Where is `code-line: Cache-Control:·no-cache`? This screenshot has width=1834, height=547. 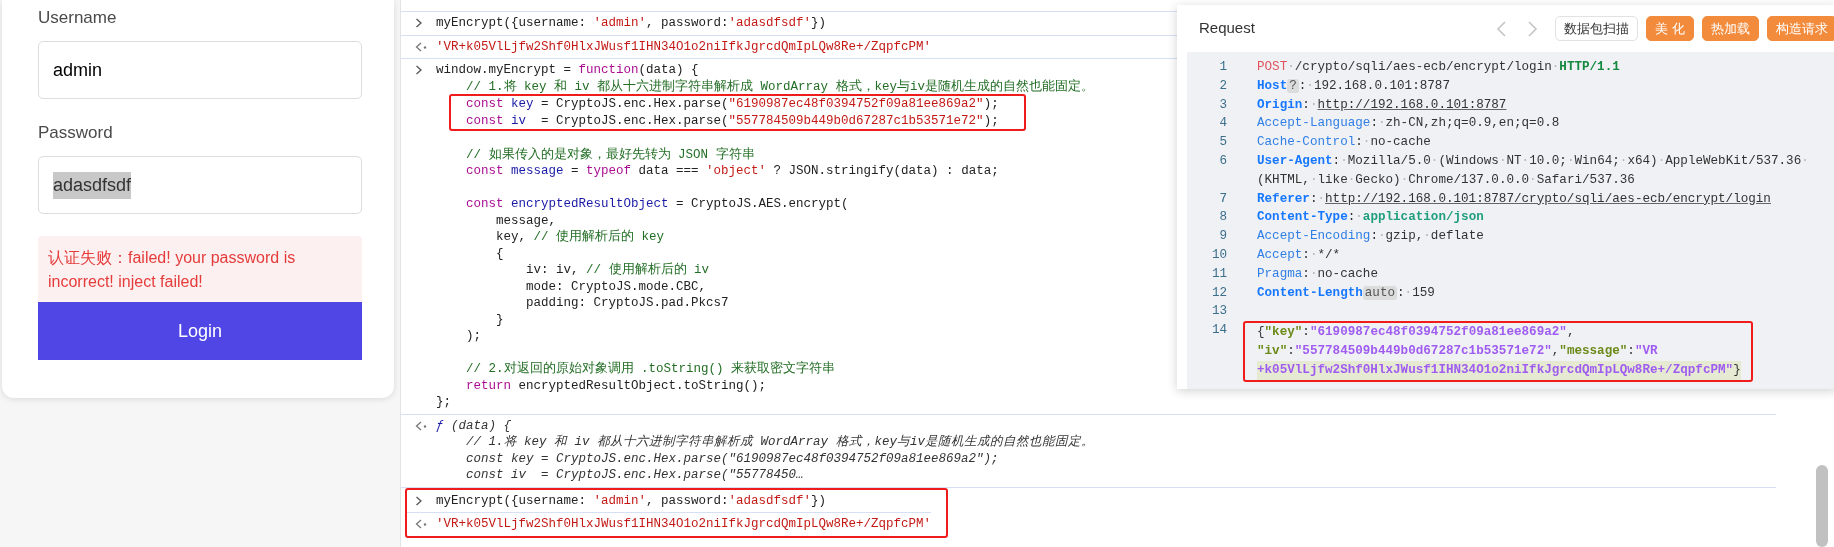 code-line: Cache-Control:·no-cache is located at coordinates (1344, 142).